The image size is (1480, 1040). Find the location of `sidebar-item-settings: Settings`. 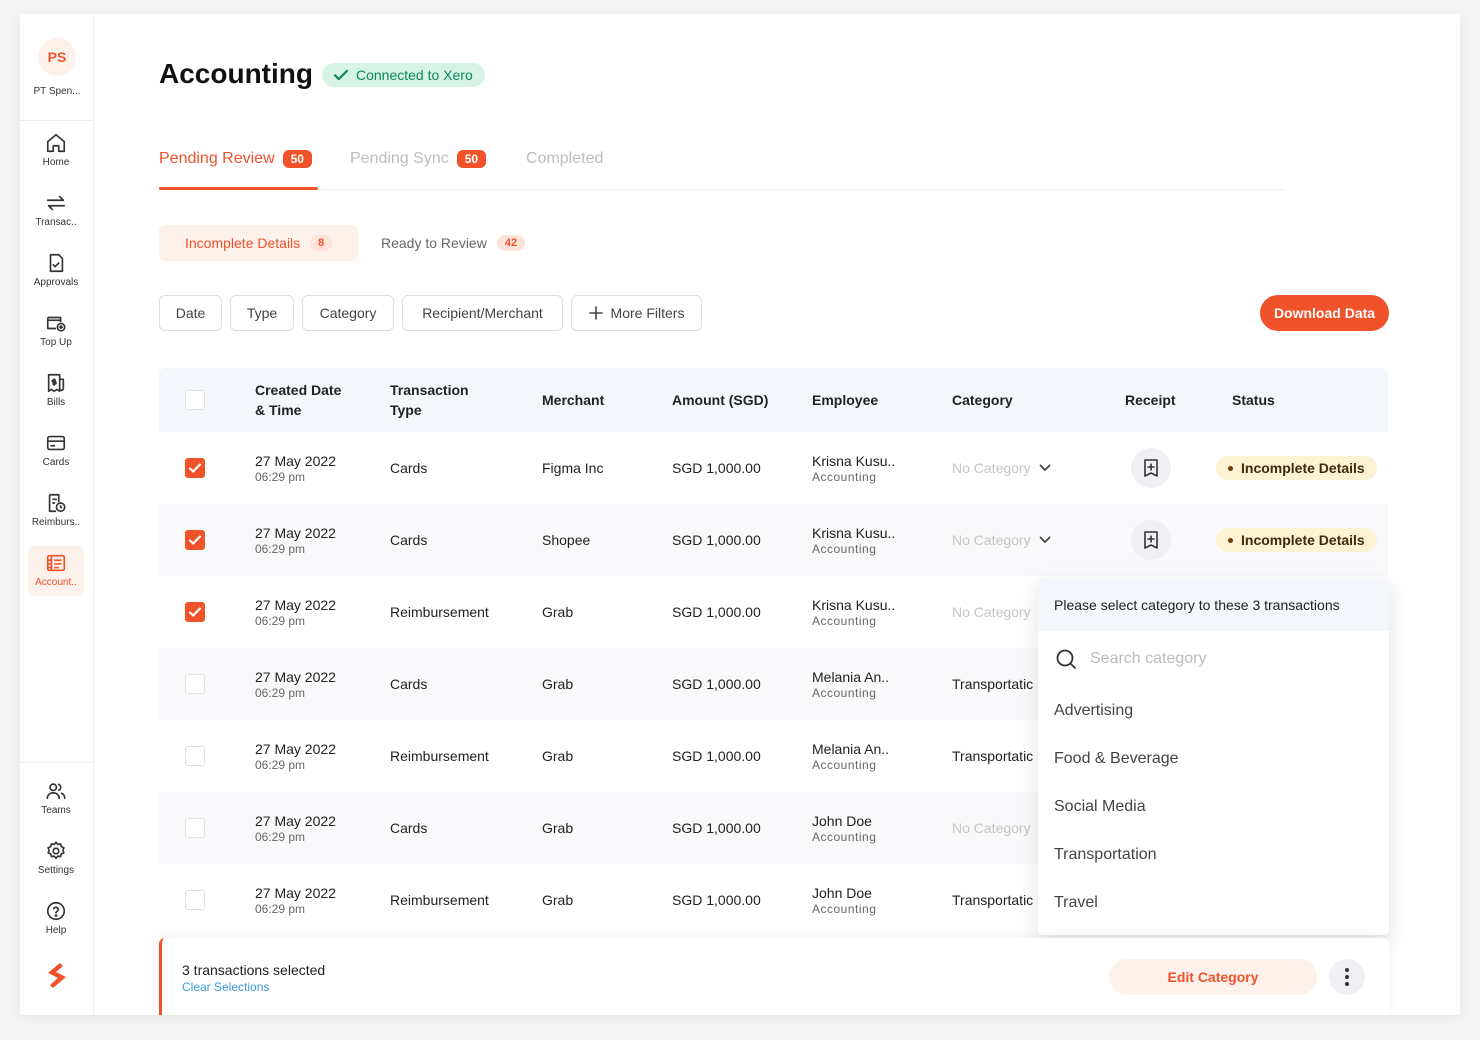

sidebar-item-settings: Settings is located at coordinates (56, 859).